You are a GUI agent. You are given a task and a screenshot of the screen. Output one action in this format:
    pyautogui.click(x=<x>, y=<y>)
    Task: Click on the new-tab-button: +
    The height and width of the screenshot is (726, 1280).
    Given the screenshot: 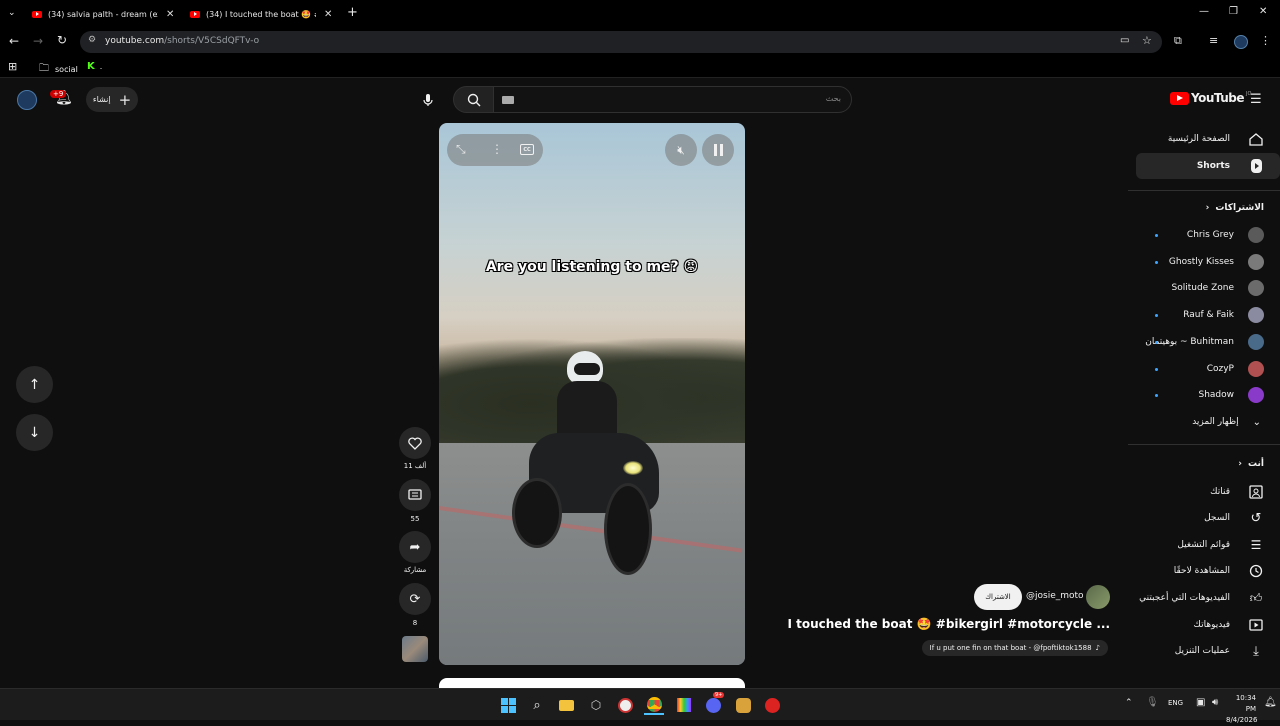 What is the action you would take?
    pyautogui.click(x=352, y=12)
    